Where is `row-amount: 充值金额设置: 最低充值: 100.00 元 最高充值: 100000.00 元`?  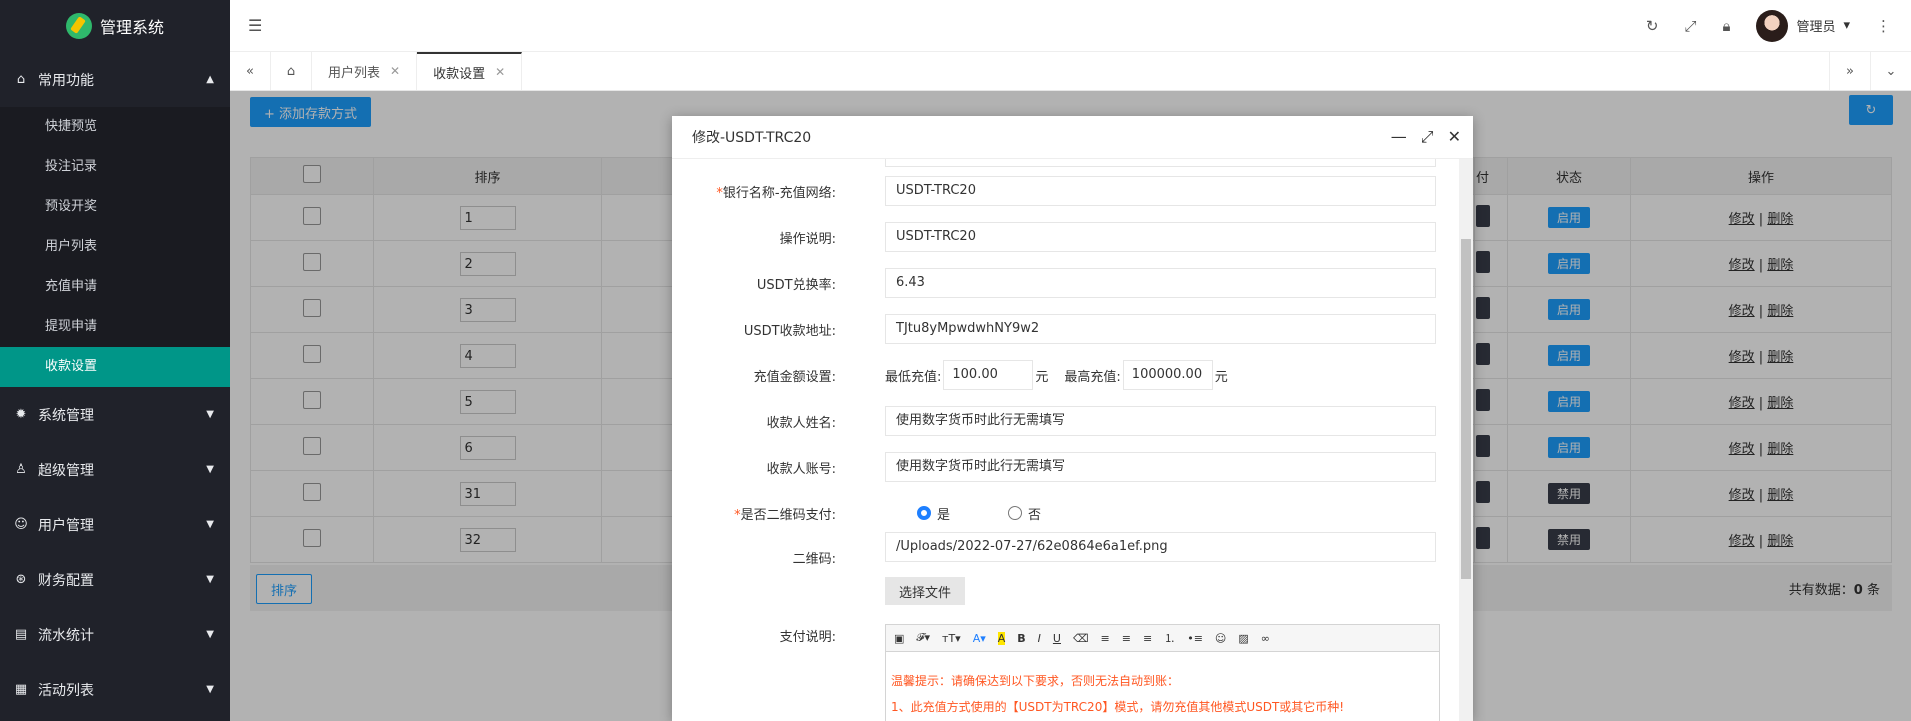
row-amount: 充值金额设置: 最低充值: 100.00 元 最高充值: 100000.00 元 is located at coordinates (1065, 375).